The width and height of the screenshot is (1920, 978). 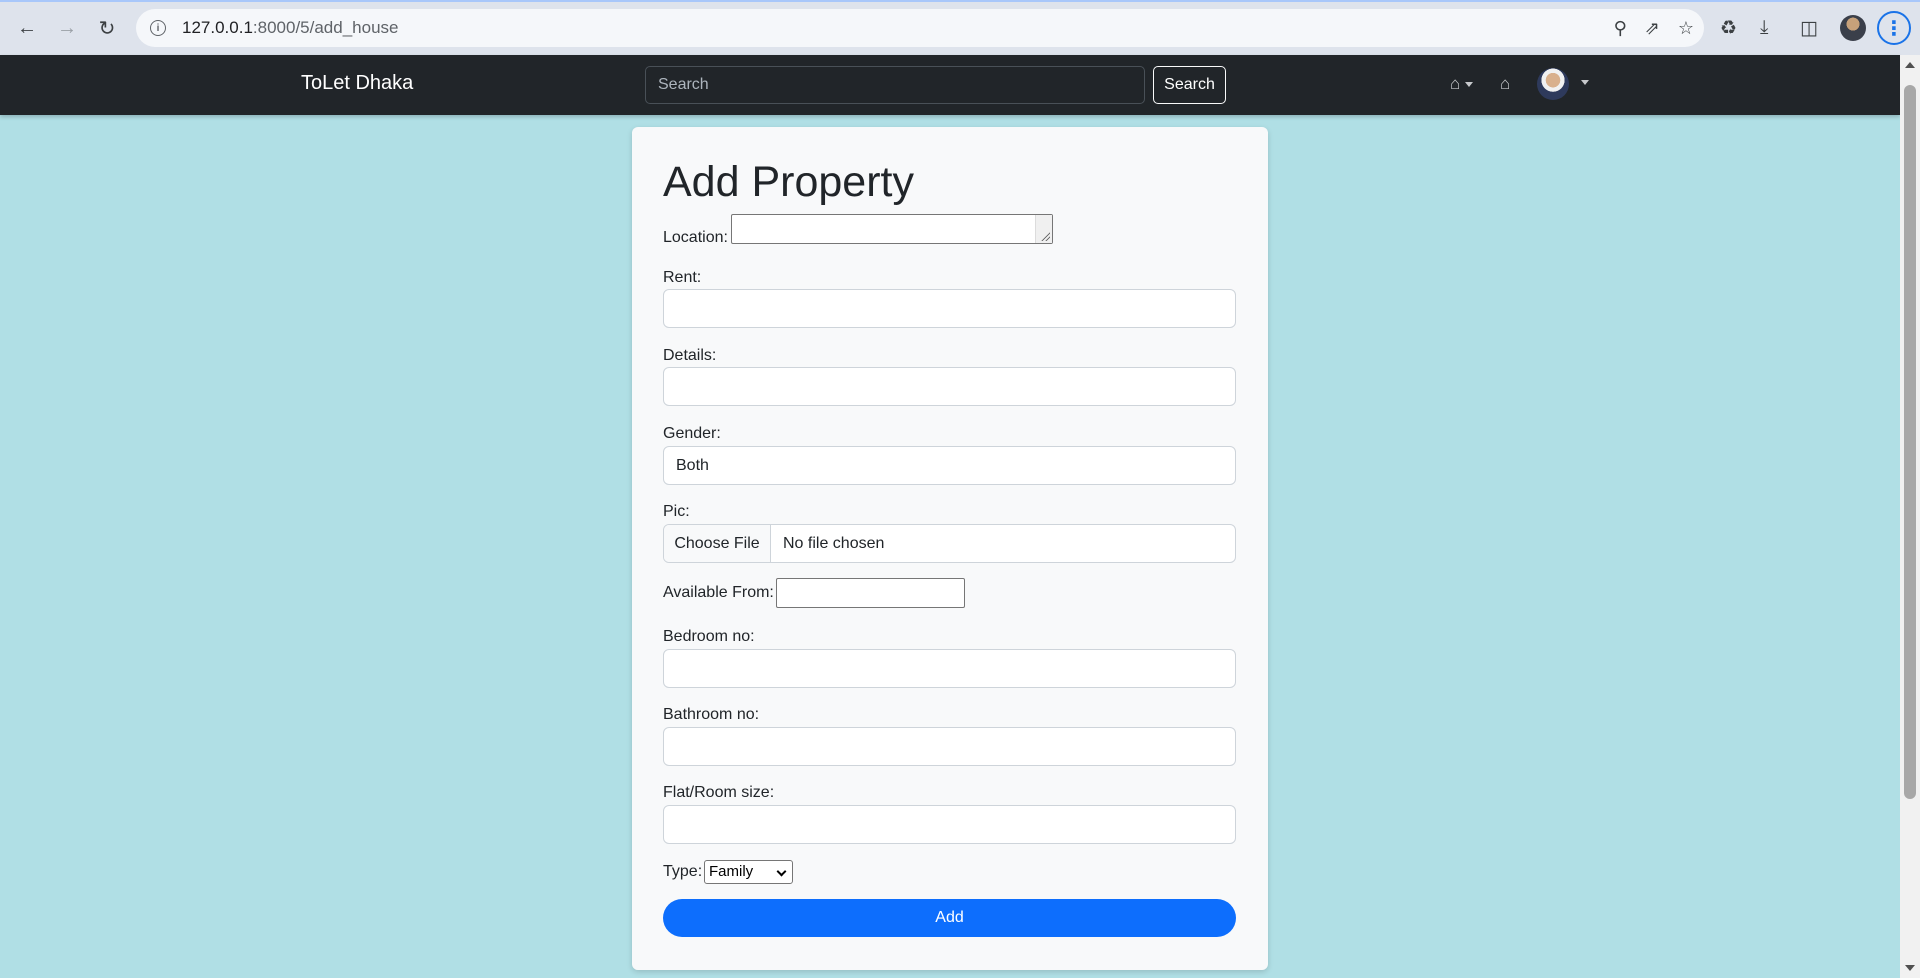 I want to click on size-input, so click(x=949, y=824).